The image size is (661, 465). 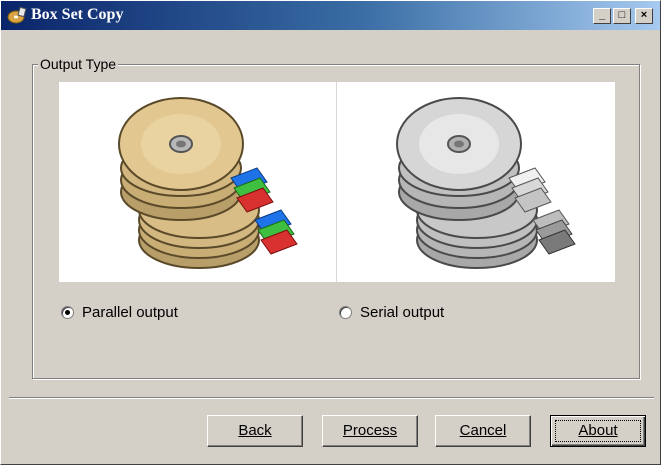 I want to click on gray-disc-stack-icon, so click(x=486, y=183).